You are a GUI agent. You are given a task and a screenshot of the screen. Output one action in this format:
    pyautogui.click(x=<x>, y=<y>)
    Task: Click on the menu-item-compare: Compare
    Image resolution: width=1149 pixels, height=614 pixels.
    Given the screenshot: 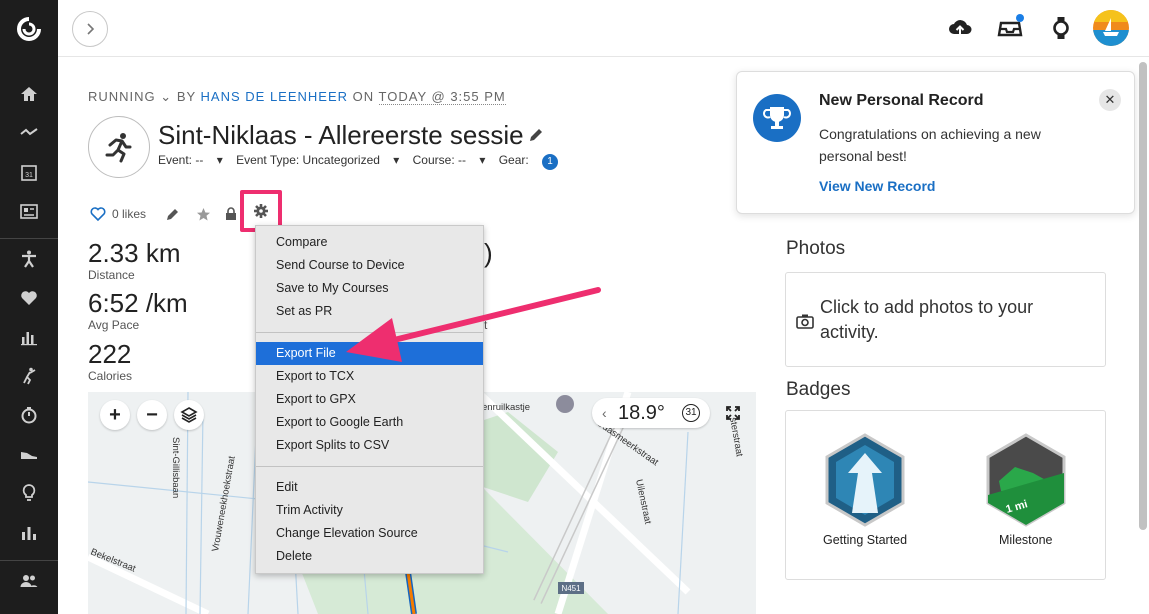 What is the action you would take?
    pyautogui.click(x=369, y=242)
    